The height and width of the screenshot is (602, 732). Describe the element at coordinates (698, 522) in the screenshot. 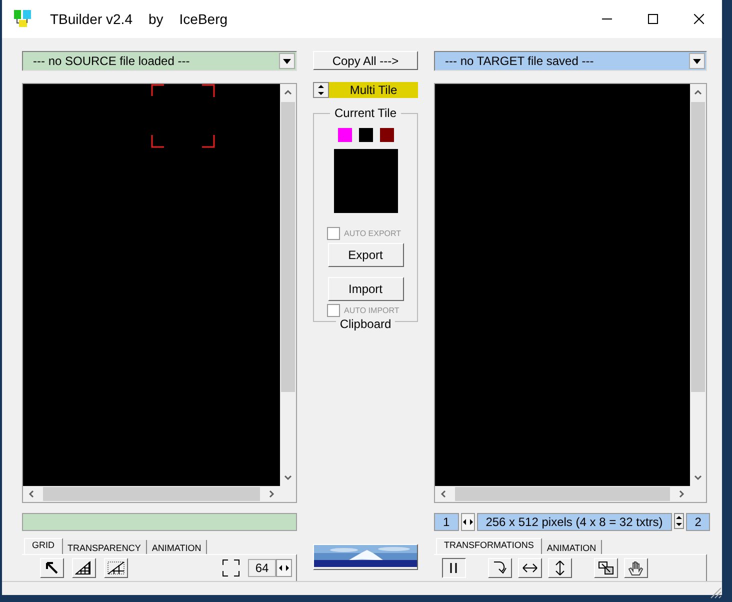

I see `texture-count: 2` at that location.